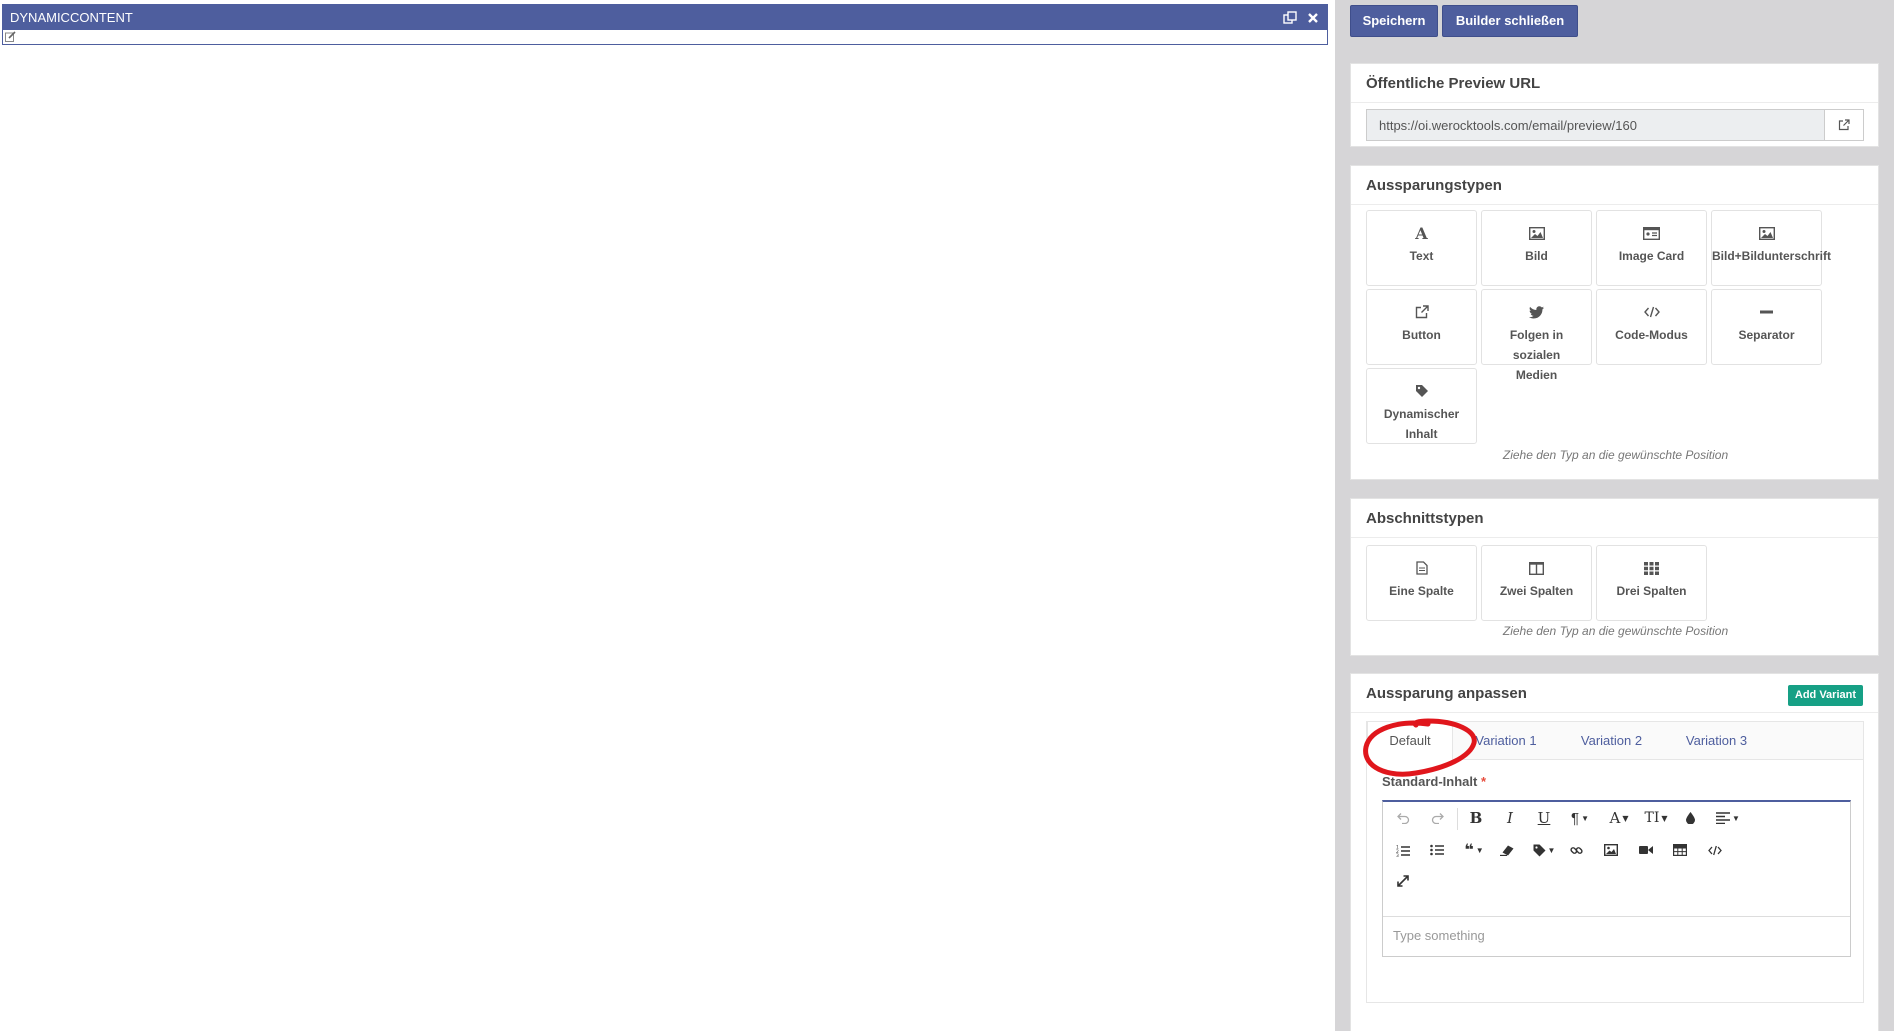 The height and width of the screenshot is (1031, 1894). Describe the element at coordinates (1595, 125) in the screenshot. I see `preview-url-input` at that location.